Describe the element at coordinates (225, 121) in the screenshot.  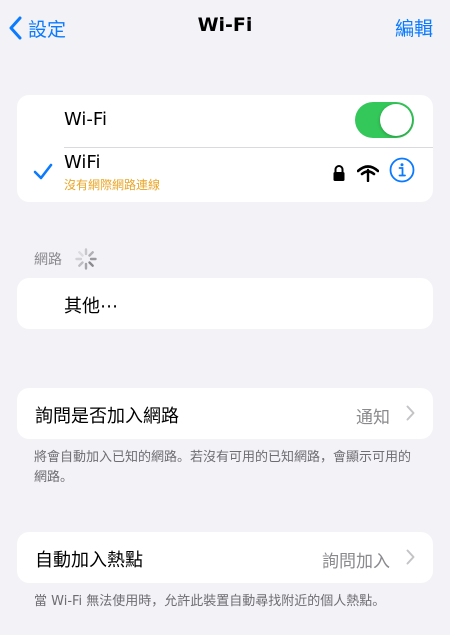
I see `wifi-toggle-row: Wi-Fi` at that location.